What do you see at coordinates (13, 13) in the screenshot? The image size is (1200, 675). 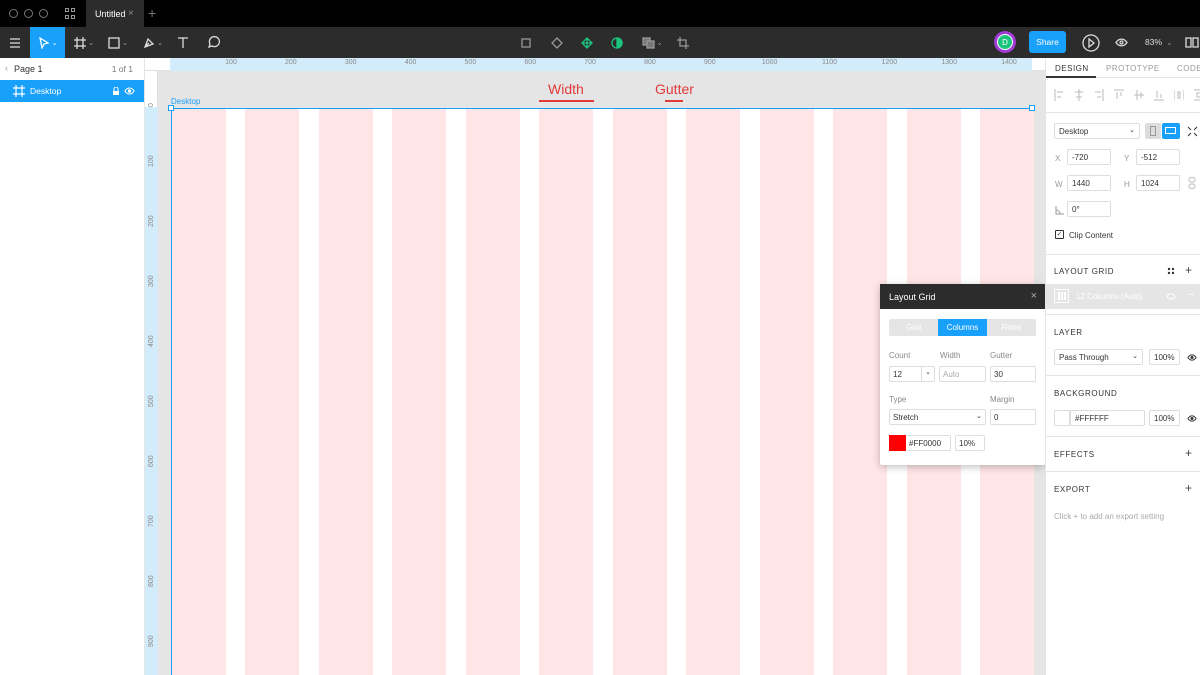 I see `close-window-icon` at bounding box center [13, 13].